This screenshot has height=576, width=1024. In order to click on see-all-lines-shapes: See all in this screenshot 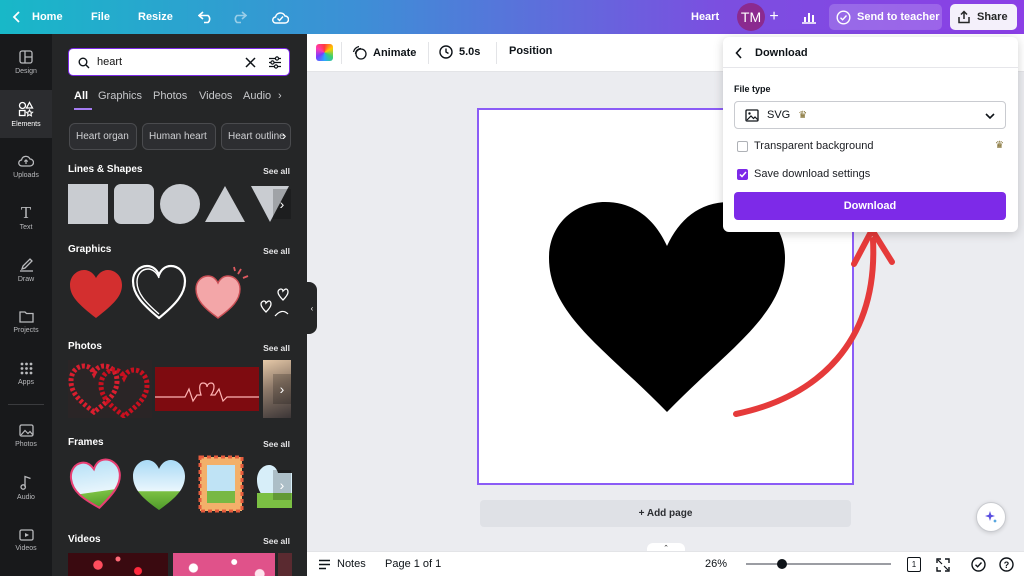, I will do `click(276, 171)`.